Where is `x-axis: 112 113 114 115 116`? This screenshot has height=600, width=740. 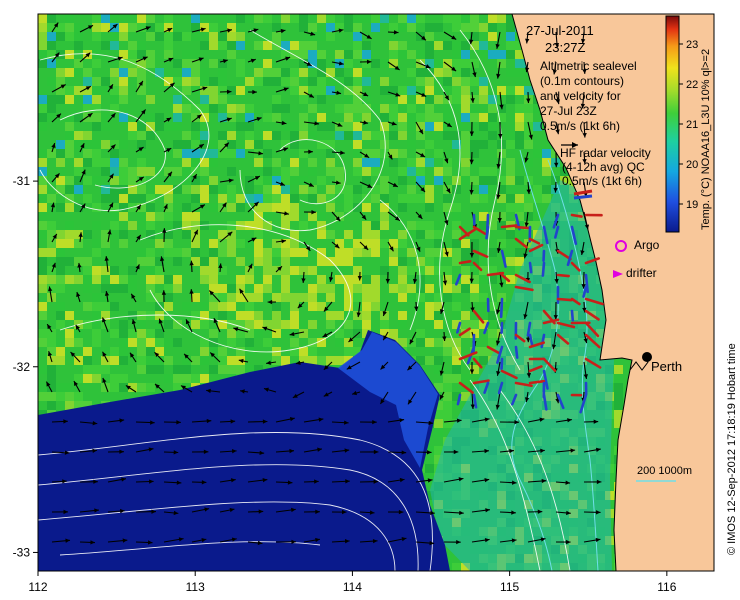 x-axis: 112 113 114 115 116 is located at coordinates (352, 582).